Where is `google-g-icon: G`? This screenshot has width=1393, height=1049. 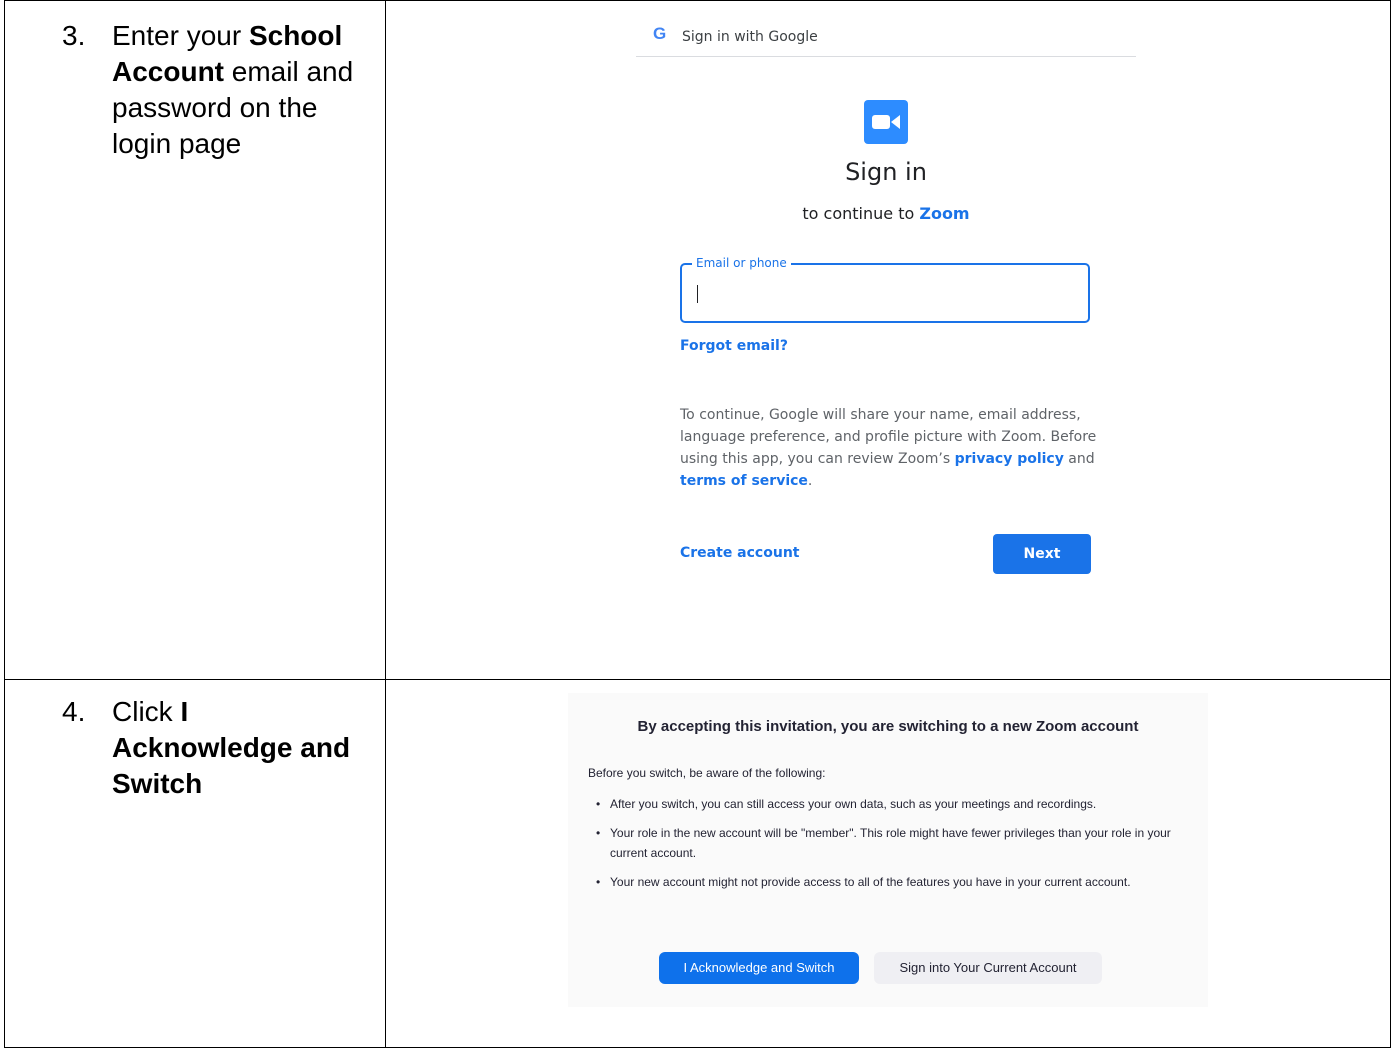 google-g-icon: G is located at coordinates (660, 33).